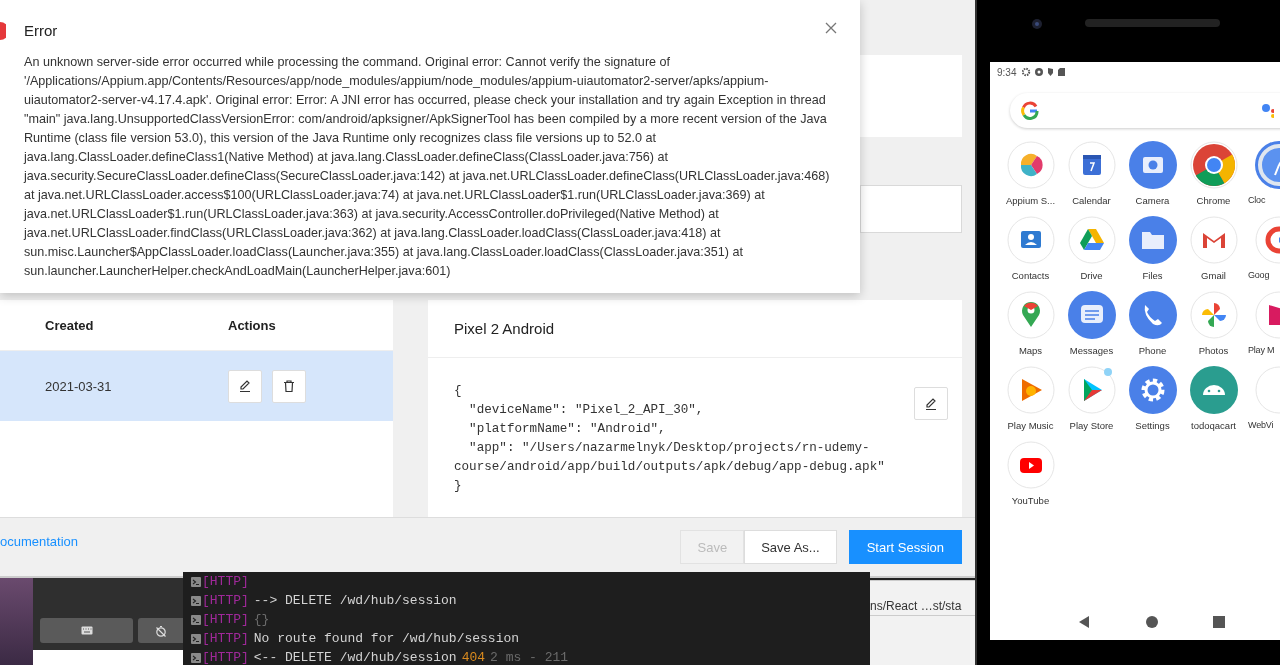 This screenshot has width=1280, height=665. What do you see at coordinates (1084, 622) in the screenshot?
I see `back-icon` at bounding box center [1084, 622].